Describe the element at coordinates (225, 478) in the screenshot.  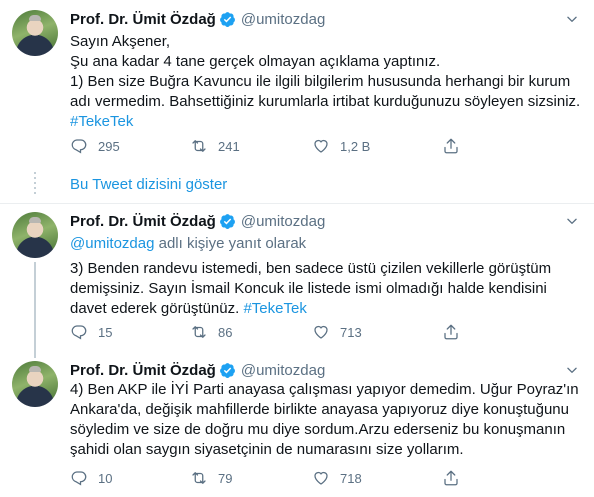
I see `retweet-count: 79` at that location.